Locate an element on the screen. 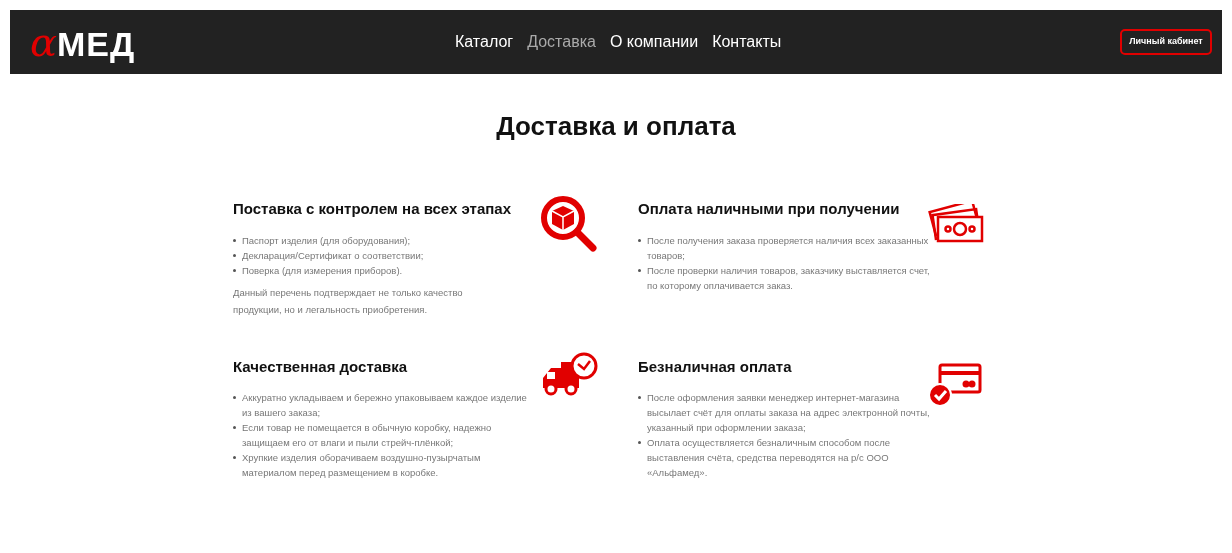 The image size is (1232, 553). nav-link: Каталог is located at coordinates (484, 42).